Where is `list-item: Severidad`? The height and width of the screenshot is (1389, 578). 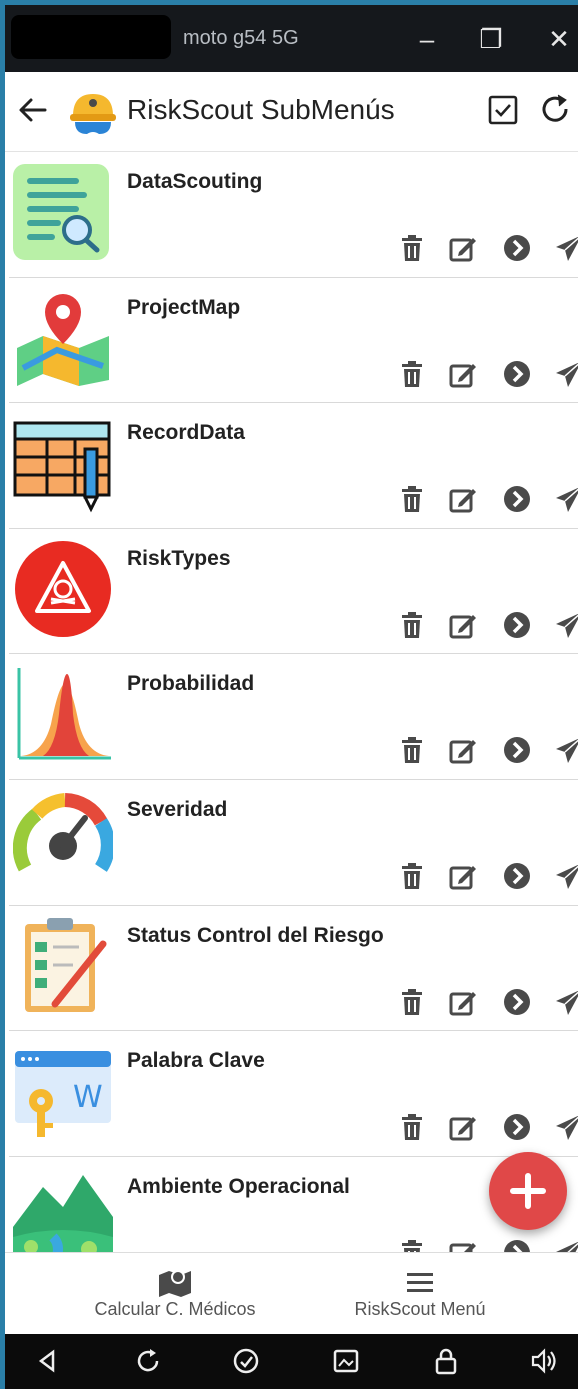
list-item: Severidad is located at coordinates (293, 843).